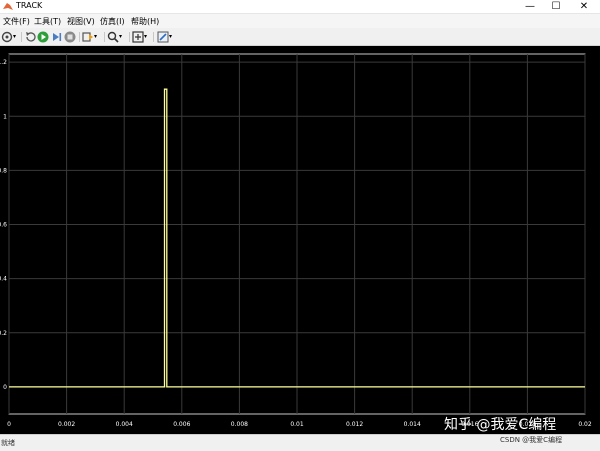  I want to click on watermark-zhihu: 知乎 @我爱C编程, so click(500, 425).